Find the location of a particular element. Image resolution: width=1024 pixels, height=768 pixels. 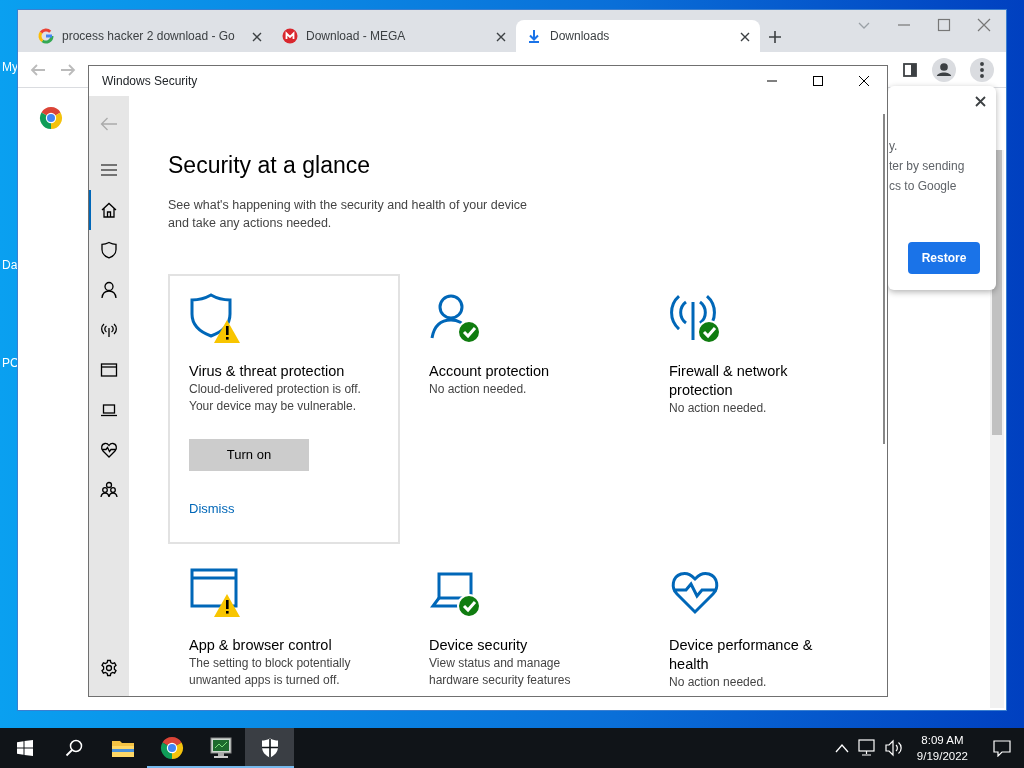

browser-tab: Downloads is located at coordinates (638, 36).